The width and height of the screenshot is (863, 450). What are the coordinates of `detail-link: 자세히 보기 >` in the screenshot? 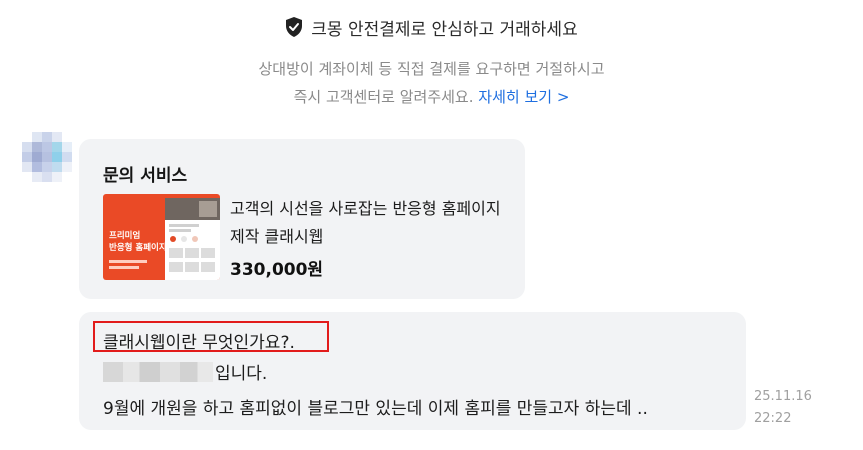 It's located at (523, 97).